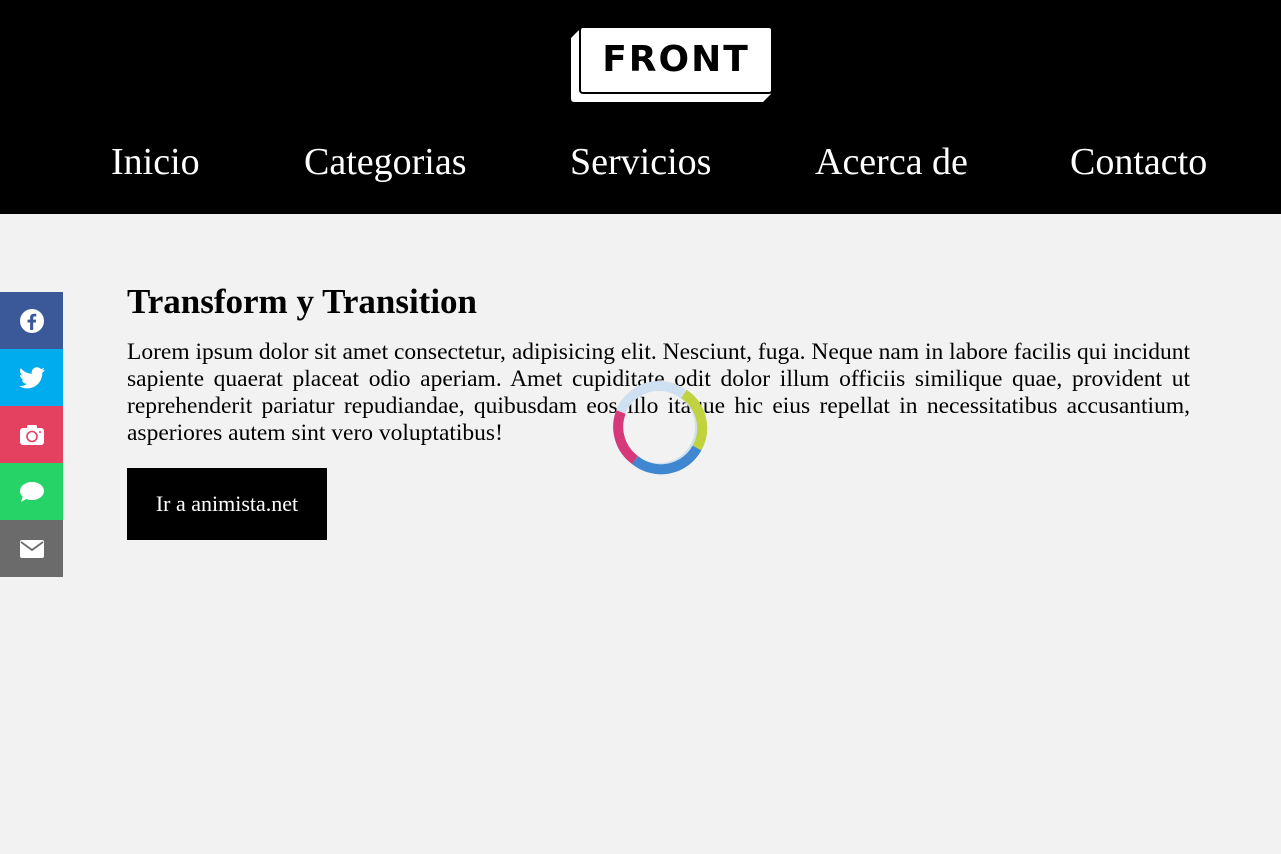 This screenshot has width=1281, height=854. I want to click on envelope-icon, so click(31, 548).